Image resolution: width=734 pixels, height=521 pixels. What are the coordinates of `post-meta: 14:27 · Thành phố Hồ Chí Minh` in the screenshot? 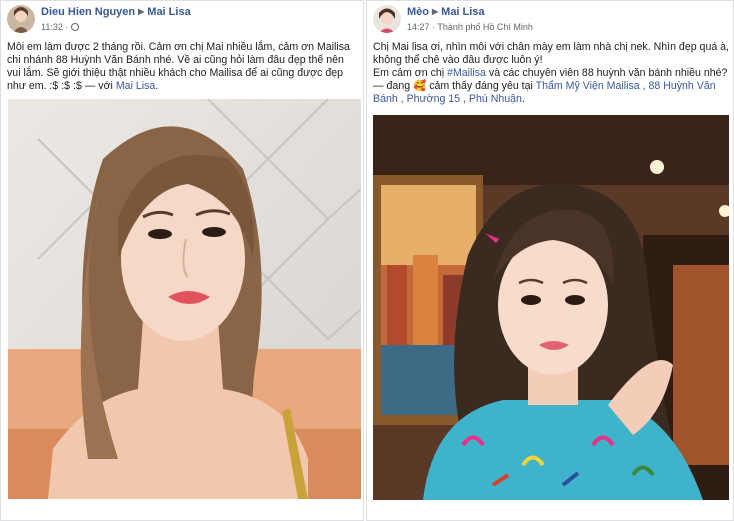 It's located at (470, 27).